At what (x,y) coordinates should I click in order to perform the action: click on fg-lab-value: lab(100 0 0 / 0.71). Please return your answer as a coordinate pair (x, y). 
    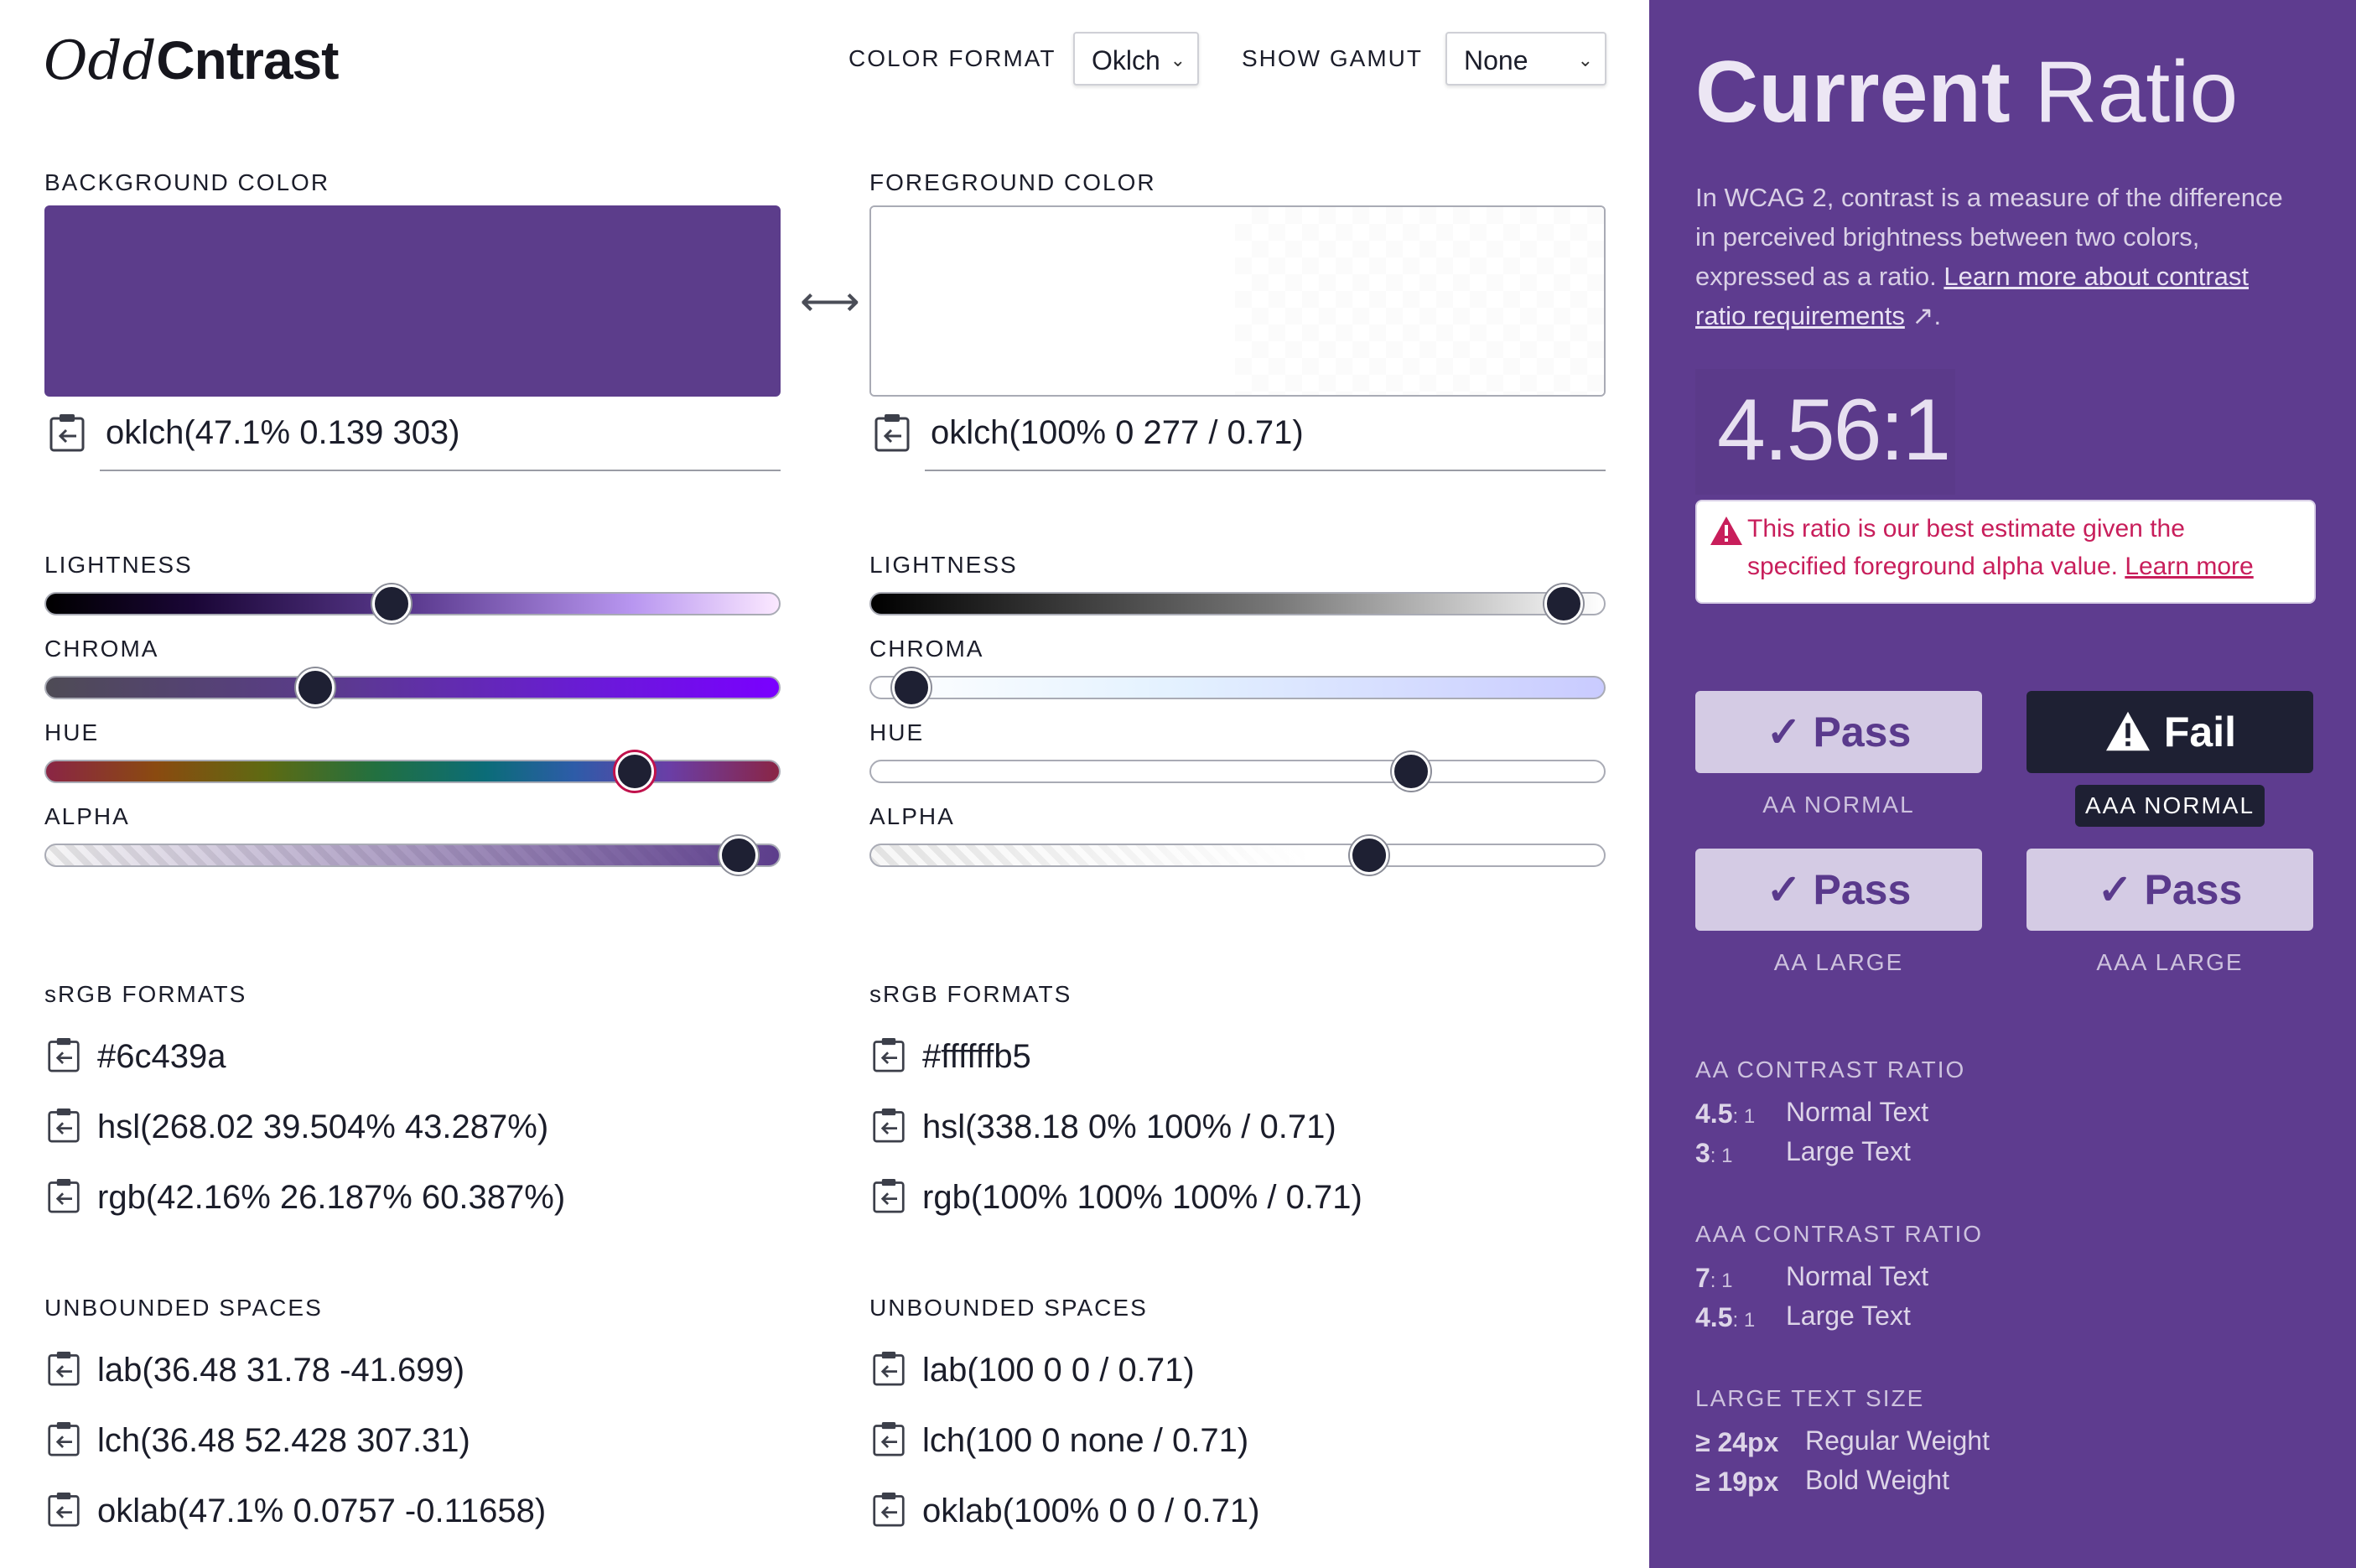
    Looking at the image, I should click on (1058, 1370).